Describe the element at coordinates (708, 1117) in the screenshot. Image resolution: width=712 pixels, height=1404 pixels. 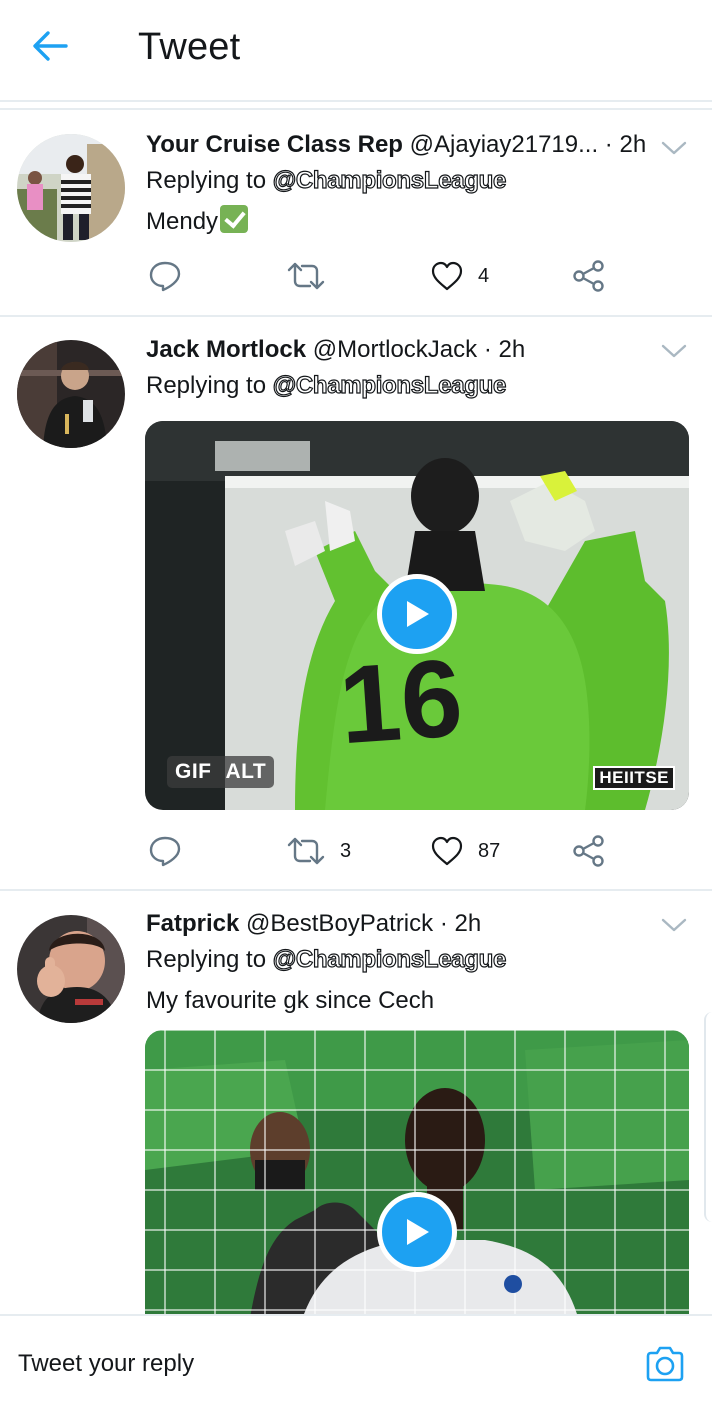
I see `scroll-handle` at that location.